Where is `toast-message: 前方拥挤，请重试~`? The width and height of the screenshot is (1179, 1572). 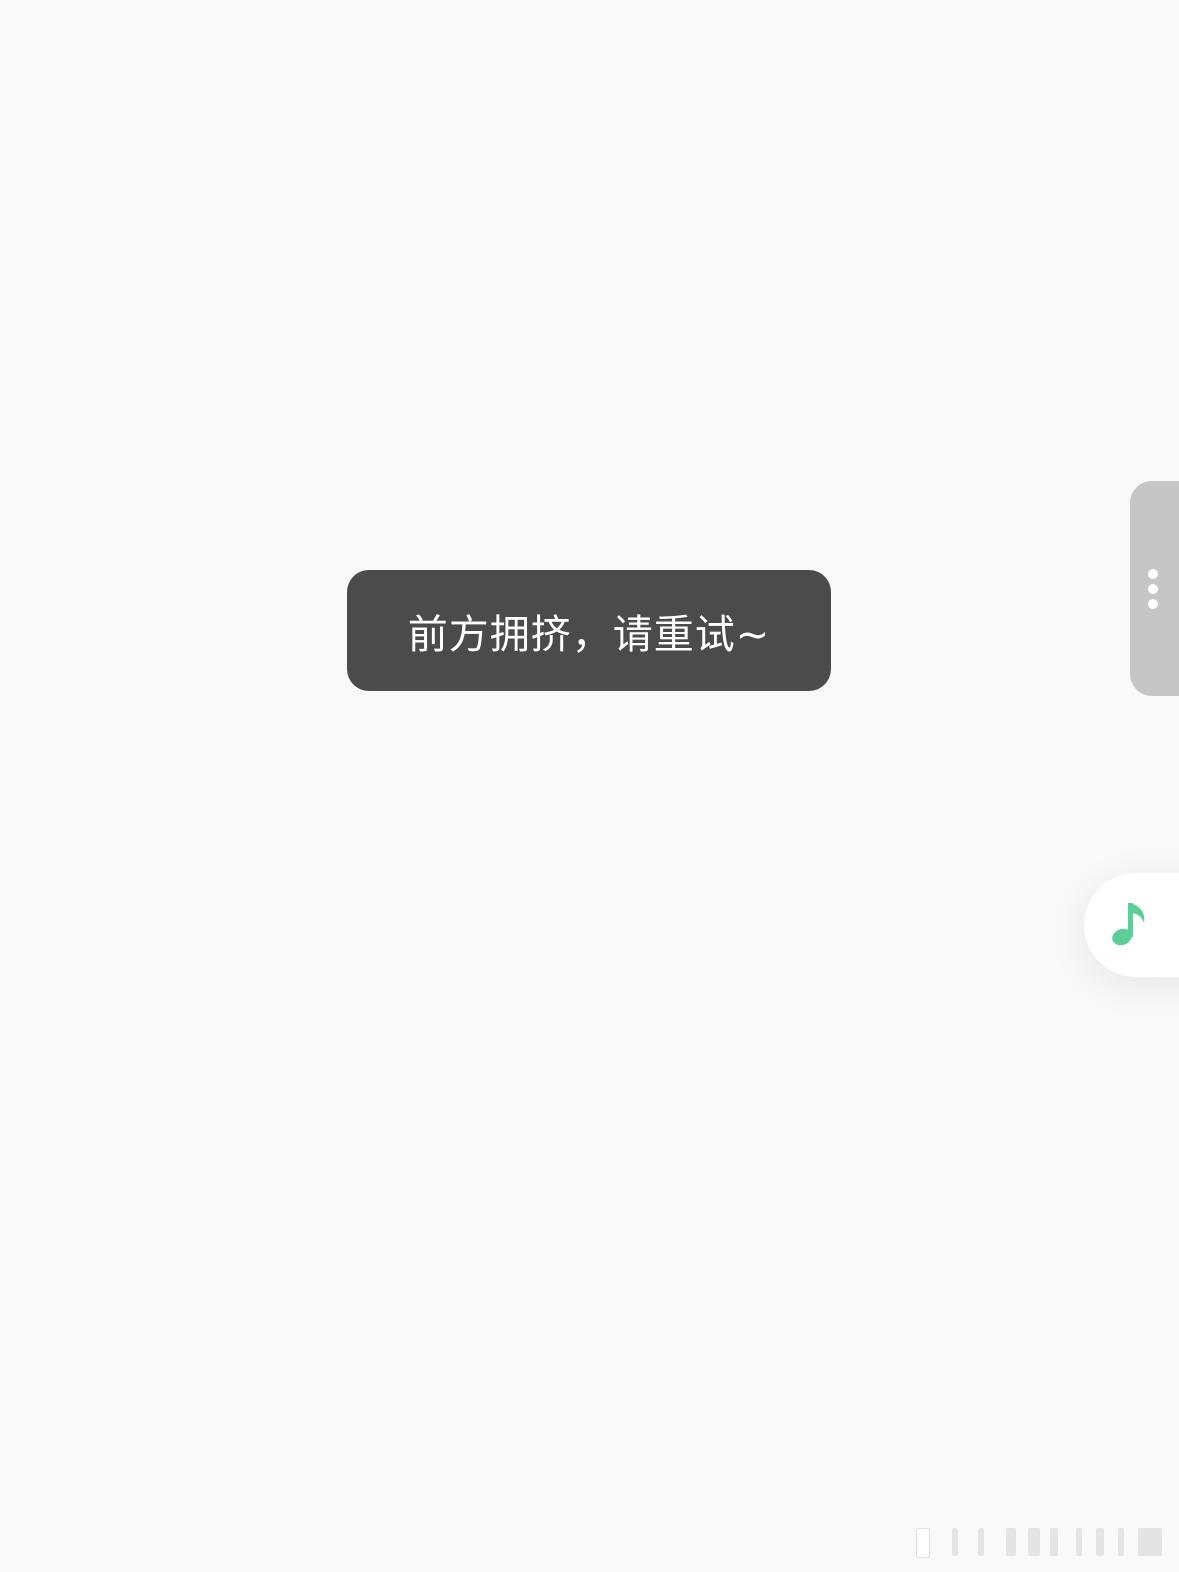 toast-message: 前方拥挤，请重试~ is located at coordinates (589, 630).